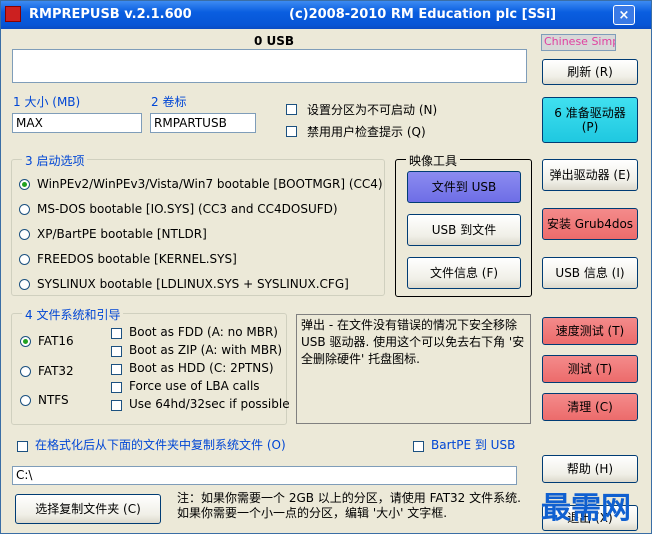  I want to click on volume-input: RMPARTUSB, so click(203, 123).